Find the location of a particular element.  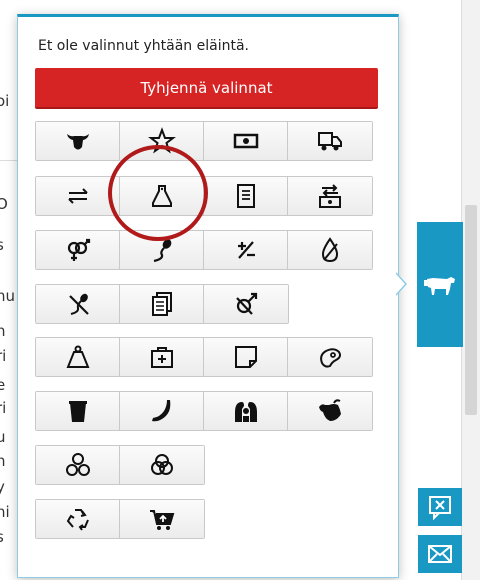

filter-weight-button is located at coordinates (78, 357).